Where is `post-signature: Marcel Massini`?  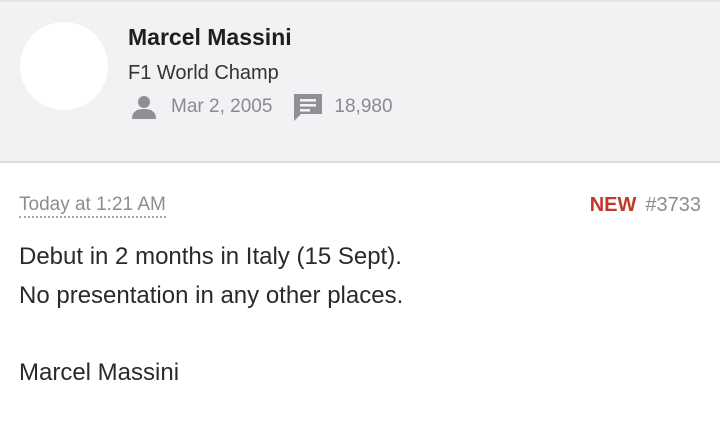
post-signature: Marcel Massini is located at coordinates (99, 372).